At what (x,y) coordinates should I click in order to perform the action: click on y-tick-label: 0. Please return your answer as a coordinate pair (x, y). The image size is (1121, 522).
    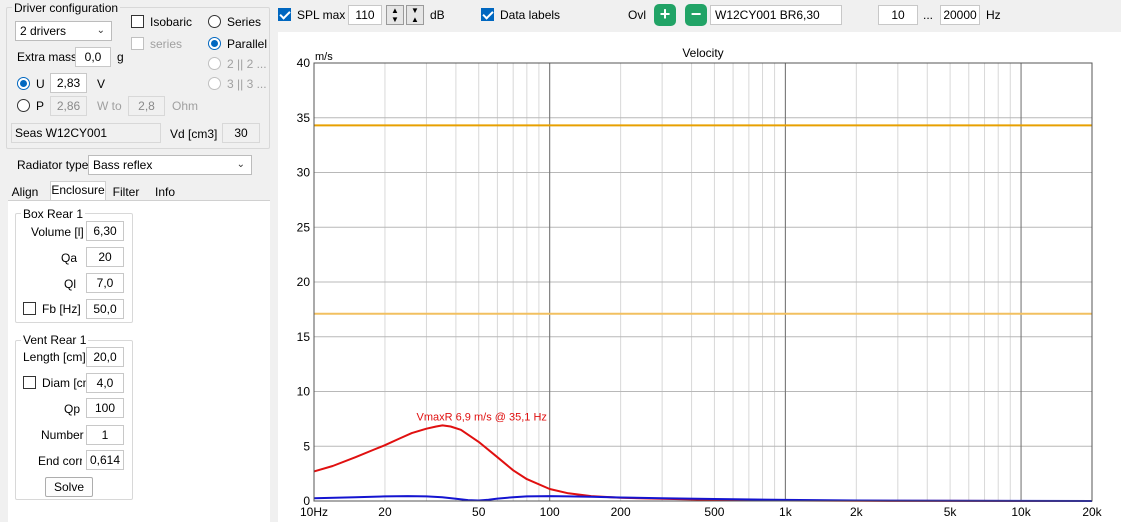
    Looking at the image, I should click on (306, 501).